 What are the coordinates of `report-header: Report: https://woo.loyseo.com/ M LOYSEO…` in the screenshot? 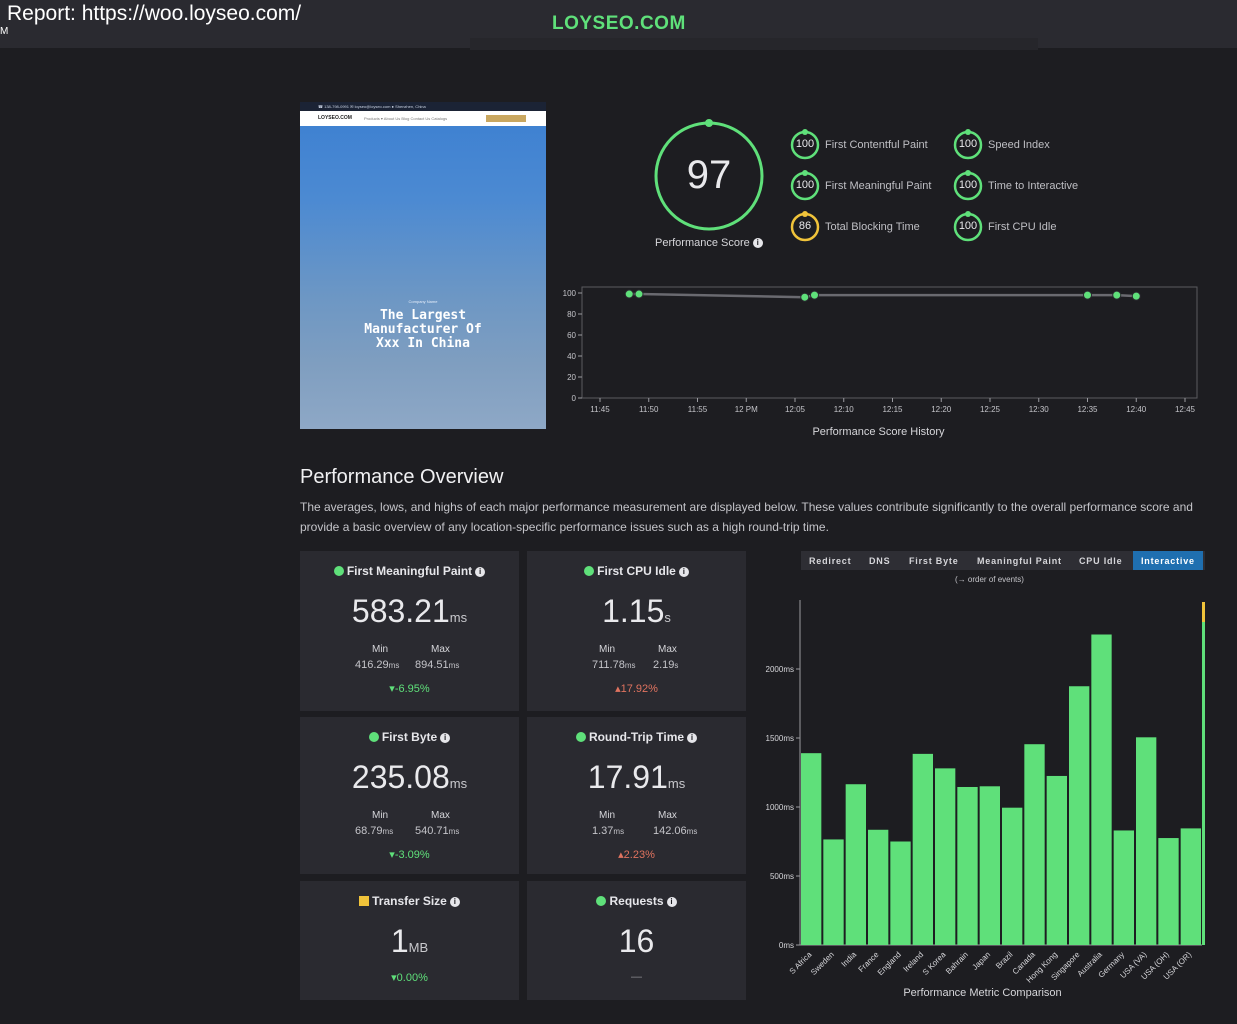 It's located at (618, 25).